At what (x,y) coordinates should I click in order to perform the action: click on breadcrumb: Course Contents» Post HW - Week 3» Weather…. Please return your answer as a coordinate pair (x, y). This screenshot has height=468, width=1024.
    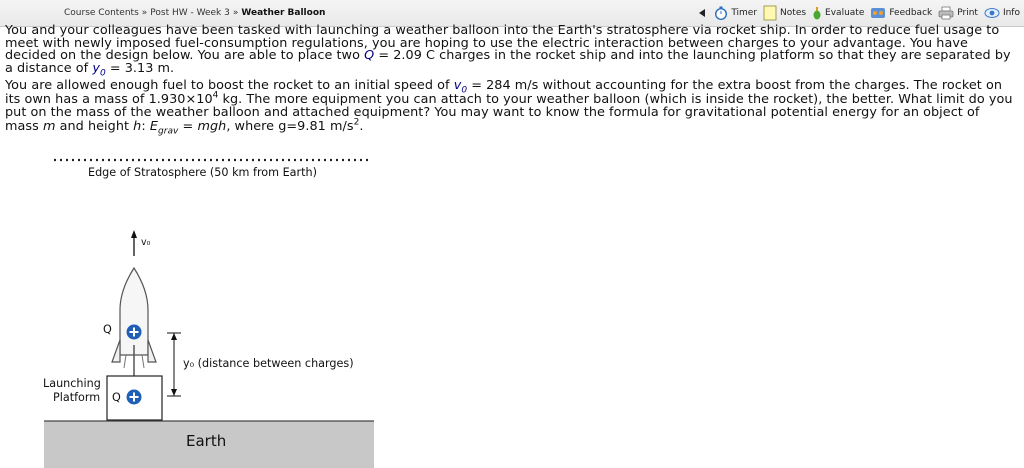
    Looking at the image, I should click on (195, 13).